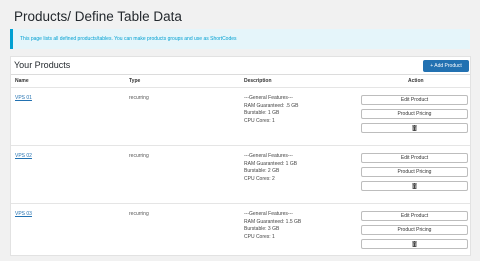 This screenshot has height=261, width=480. What do you see at coordinates (42, 65) in the screenshot?
I see `panel-title: Your Products` at bounding box center [42, 65].